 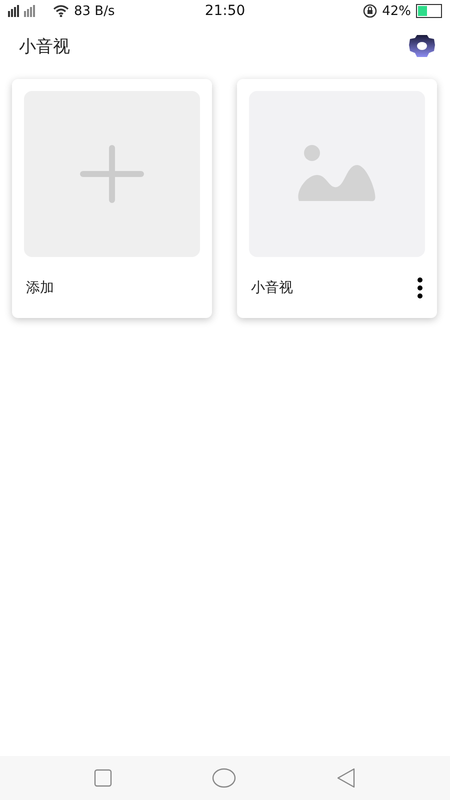 I want to click on card: 小音视, so click(x=337, y=198).